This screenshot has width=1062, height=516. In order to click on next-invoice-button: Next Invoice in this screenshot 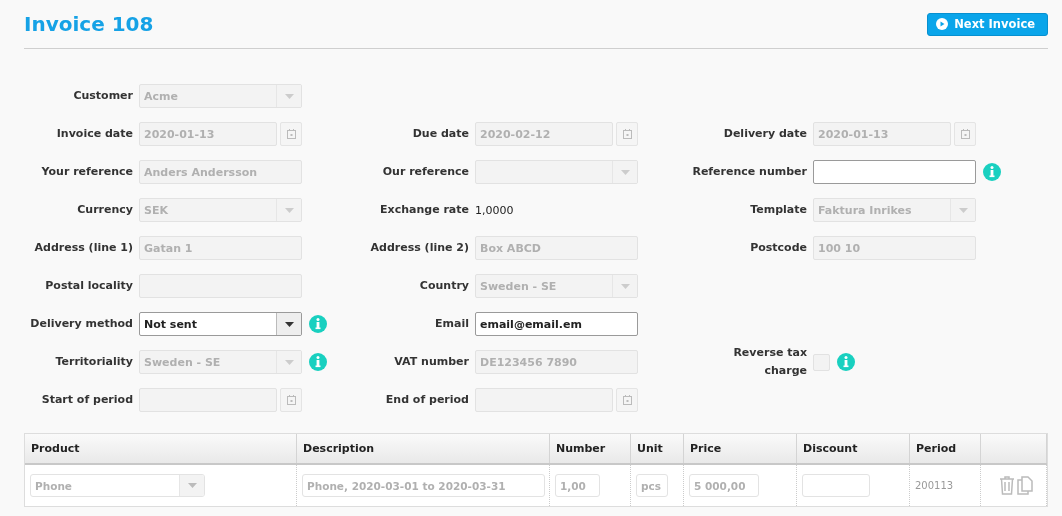, I will do `click(987, 24)`.